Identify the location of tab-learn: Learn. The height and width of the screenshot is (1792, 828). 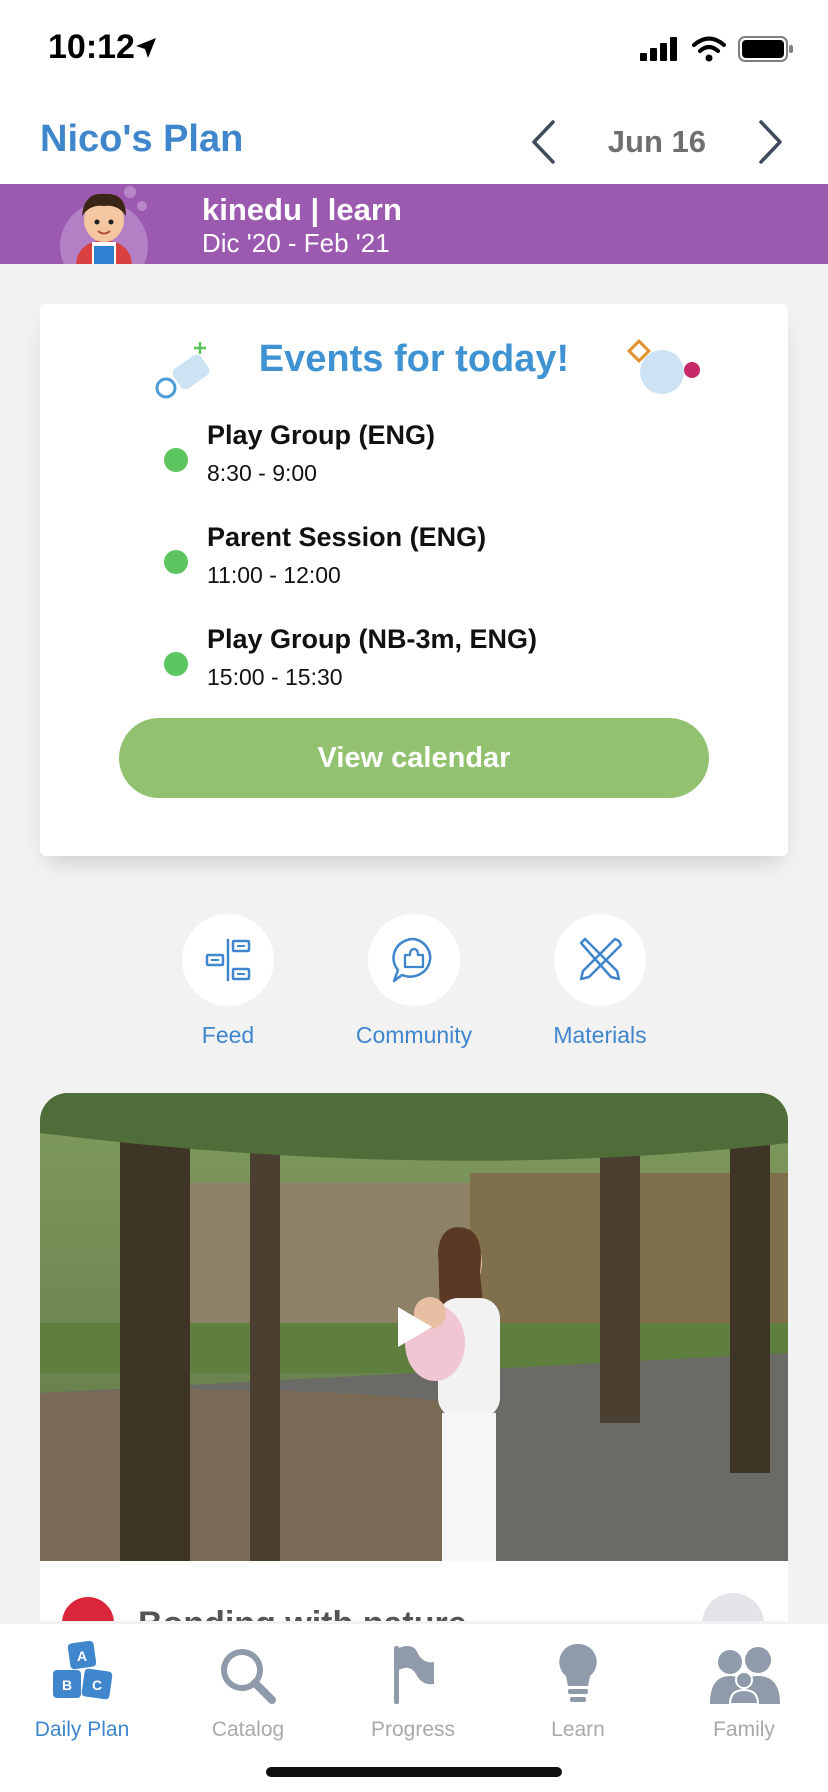
(578, 1688).